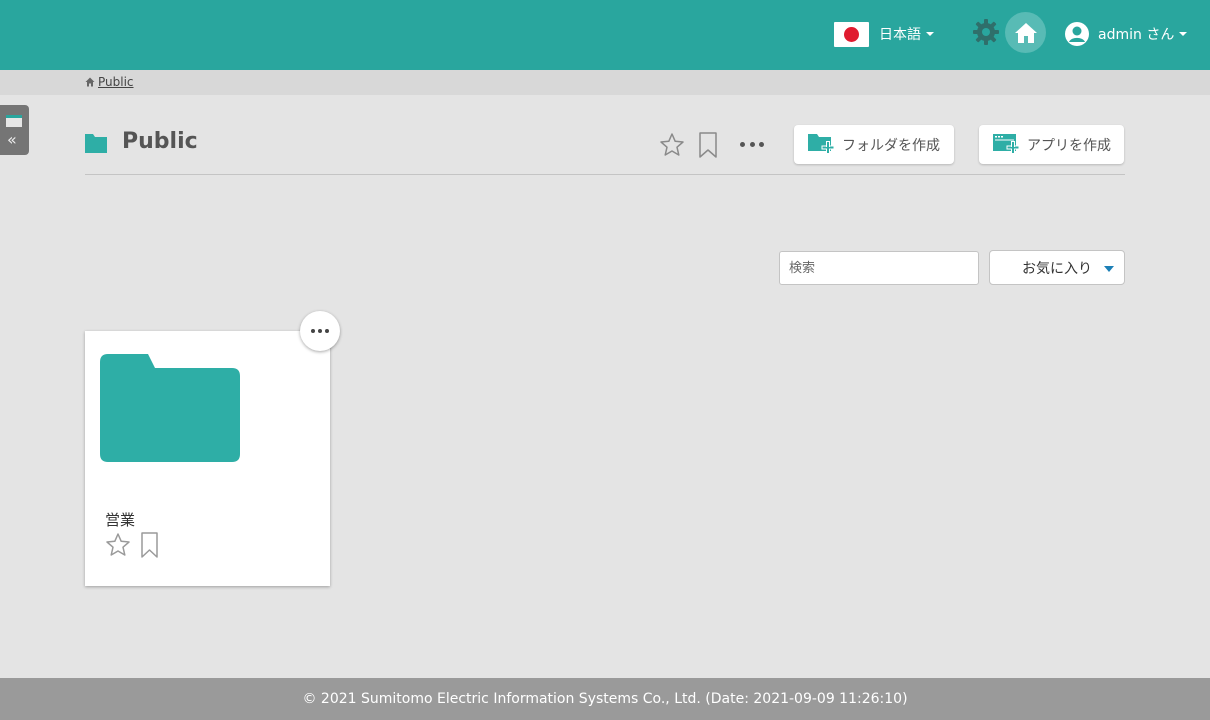  Describe the element at coordinates (160, 141) in the screenshot. I see `page-title: Public` at that location.